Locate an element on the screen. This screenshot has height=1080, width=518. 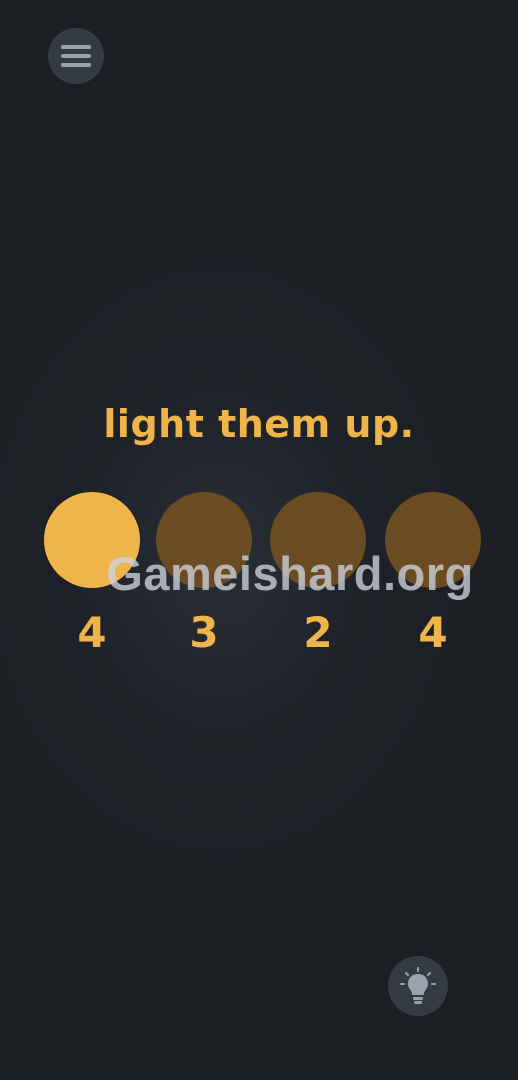
hamburger-menu-icon is located at coordinates (76, 56).